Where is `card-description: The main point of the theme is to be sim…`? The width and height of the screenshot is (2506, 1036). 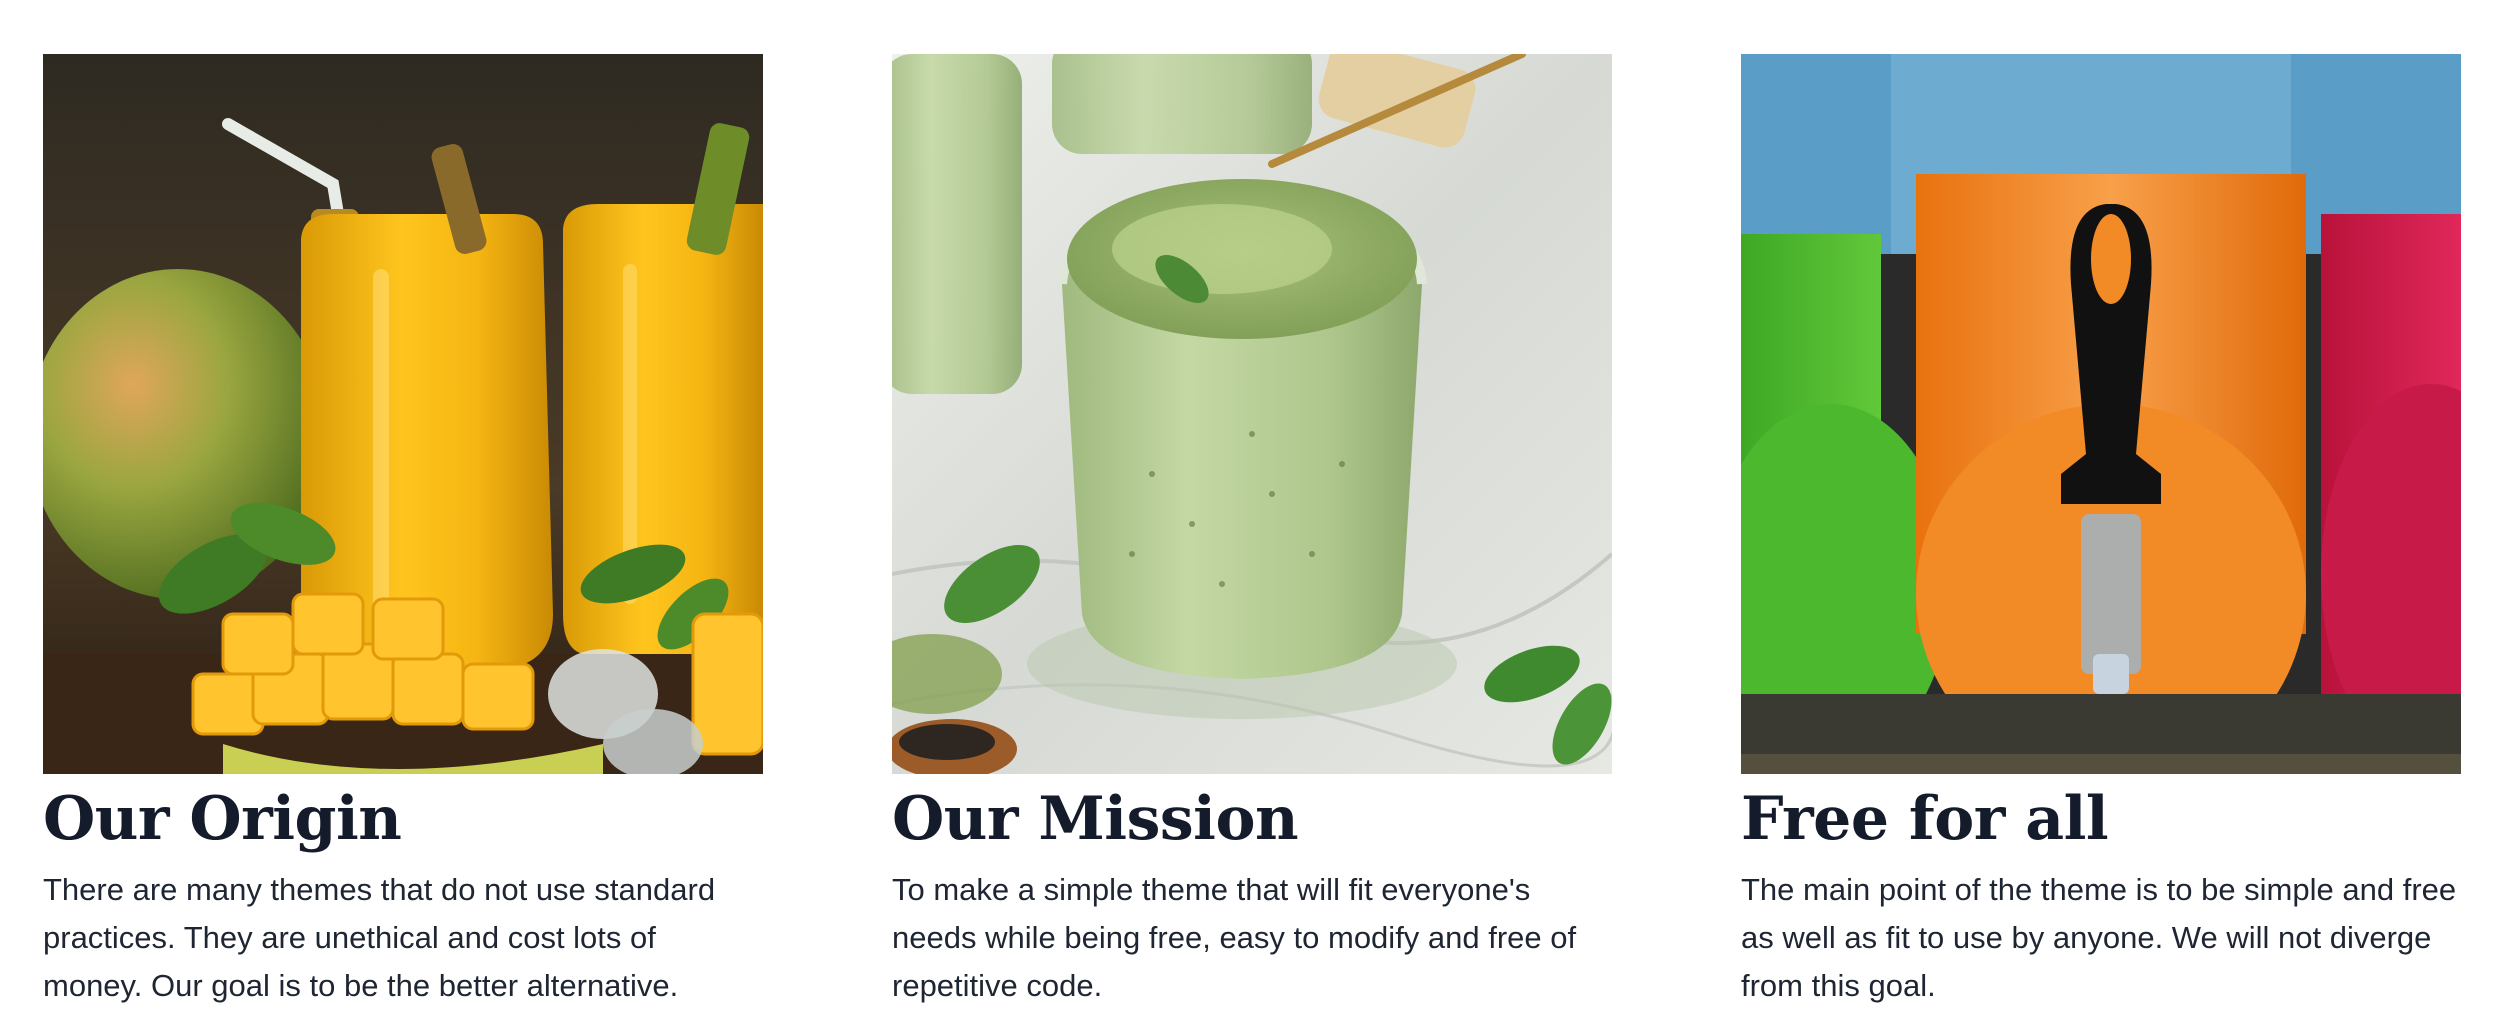 card-description: The main point of the theme is to be sim… is located at coordinates (2099, 937).